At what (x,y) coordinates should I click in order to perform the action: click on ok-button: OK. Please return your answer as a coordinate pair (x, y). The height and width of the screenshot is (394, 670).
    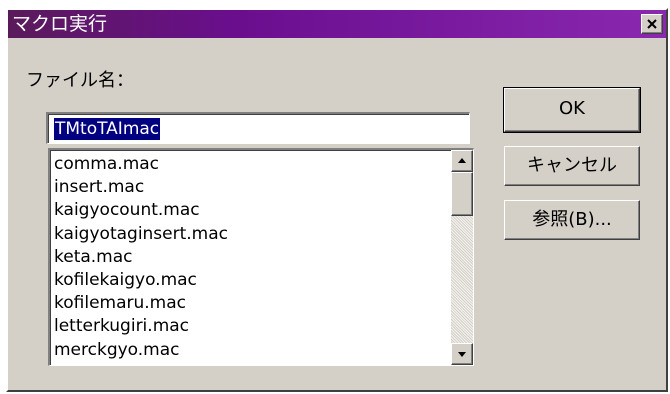
    Looking at the image, I should click on (572, 110).